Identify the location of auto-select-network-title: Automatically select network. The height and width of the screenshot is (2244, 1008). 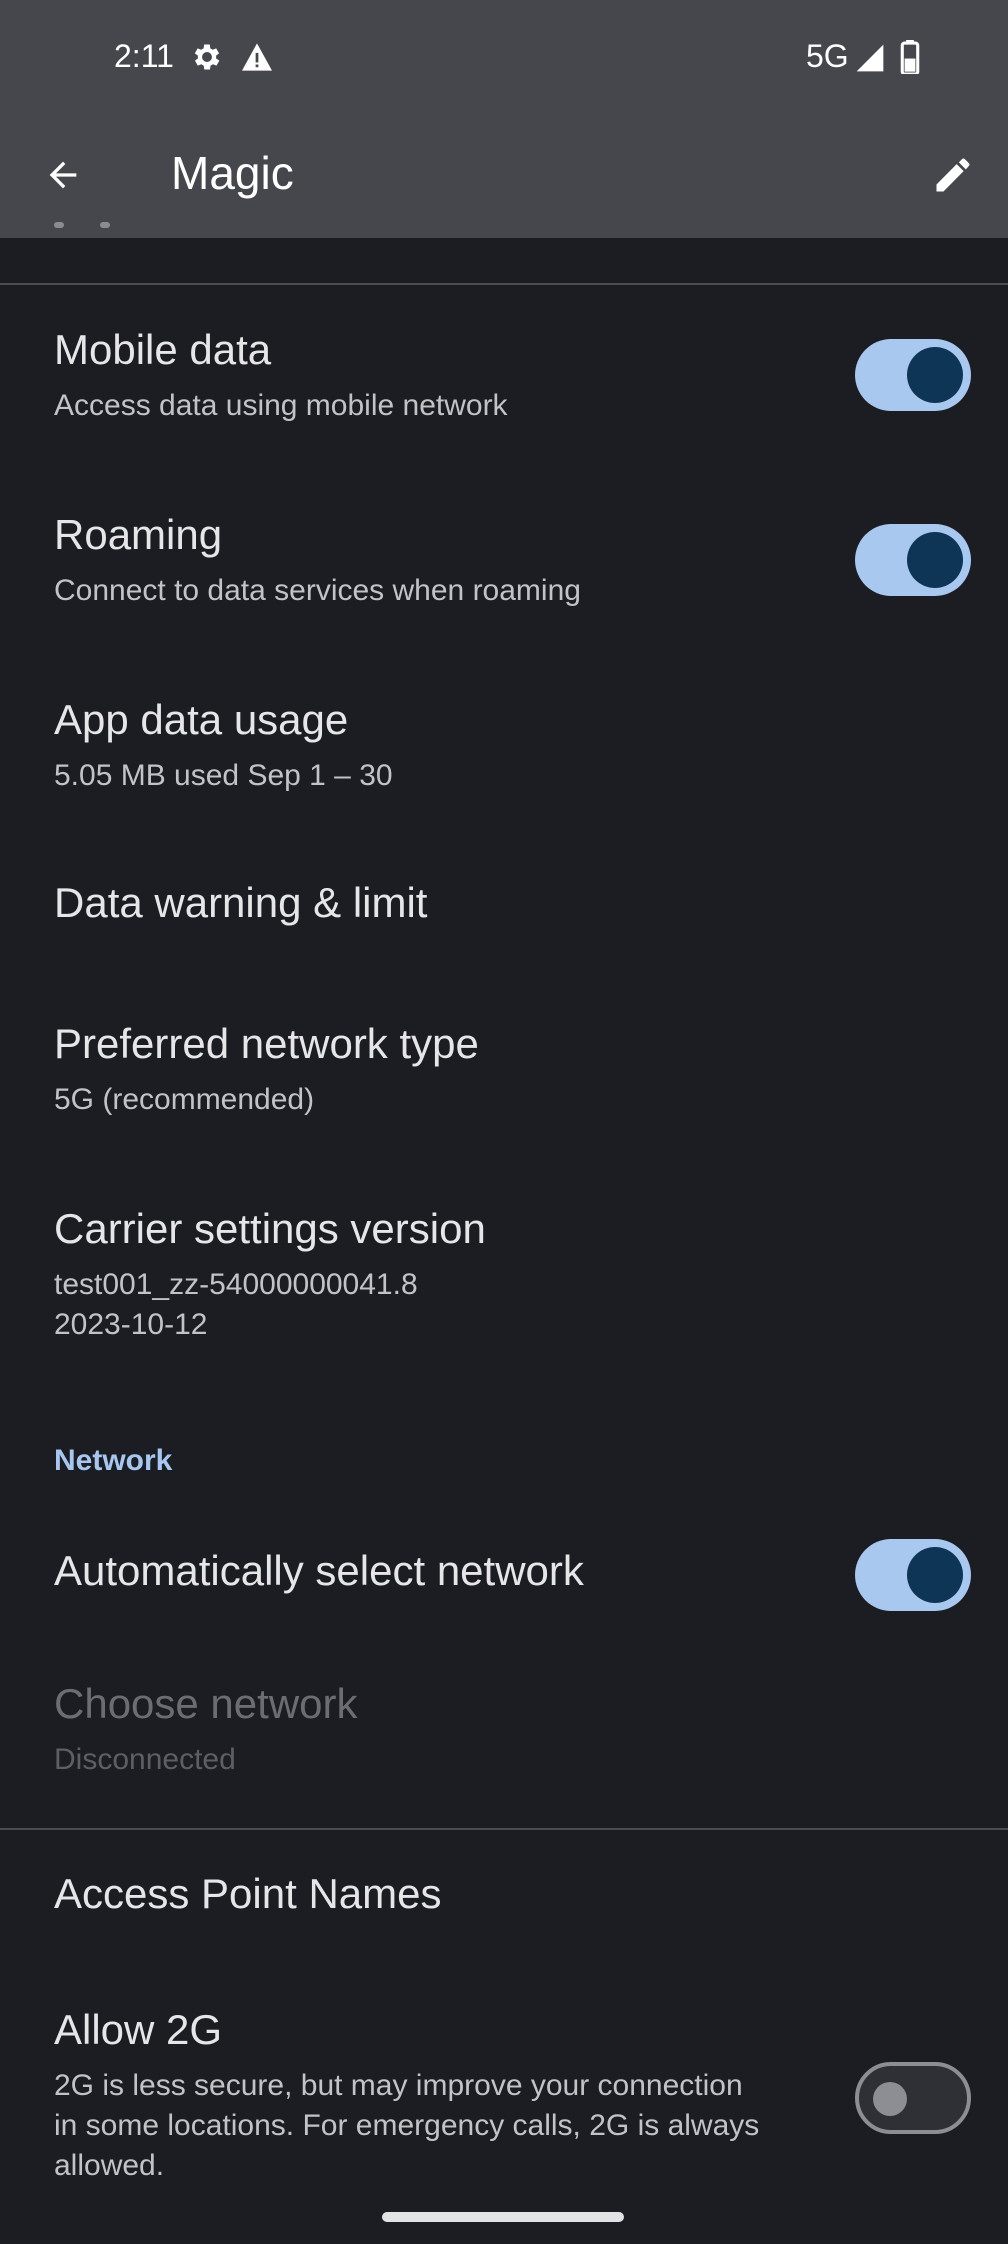
(319, 1570).